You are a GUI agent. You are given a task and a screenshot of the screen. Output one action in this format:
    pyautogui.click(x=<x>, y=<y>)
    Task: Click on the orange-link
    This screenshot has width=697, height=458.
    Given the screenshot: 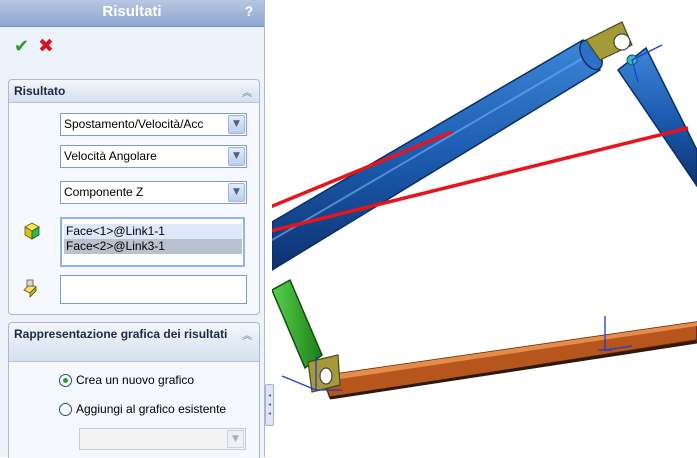 What is the action you would take?
    pyautogui.click(x=508, y=360)
    